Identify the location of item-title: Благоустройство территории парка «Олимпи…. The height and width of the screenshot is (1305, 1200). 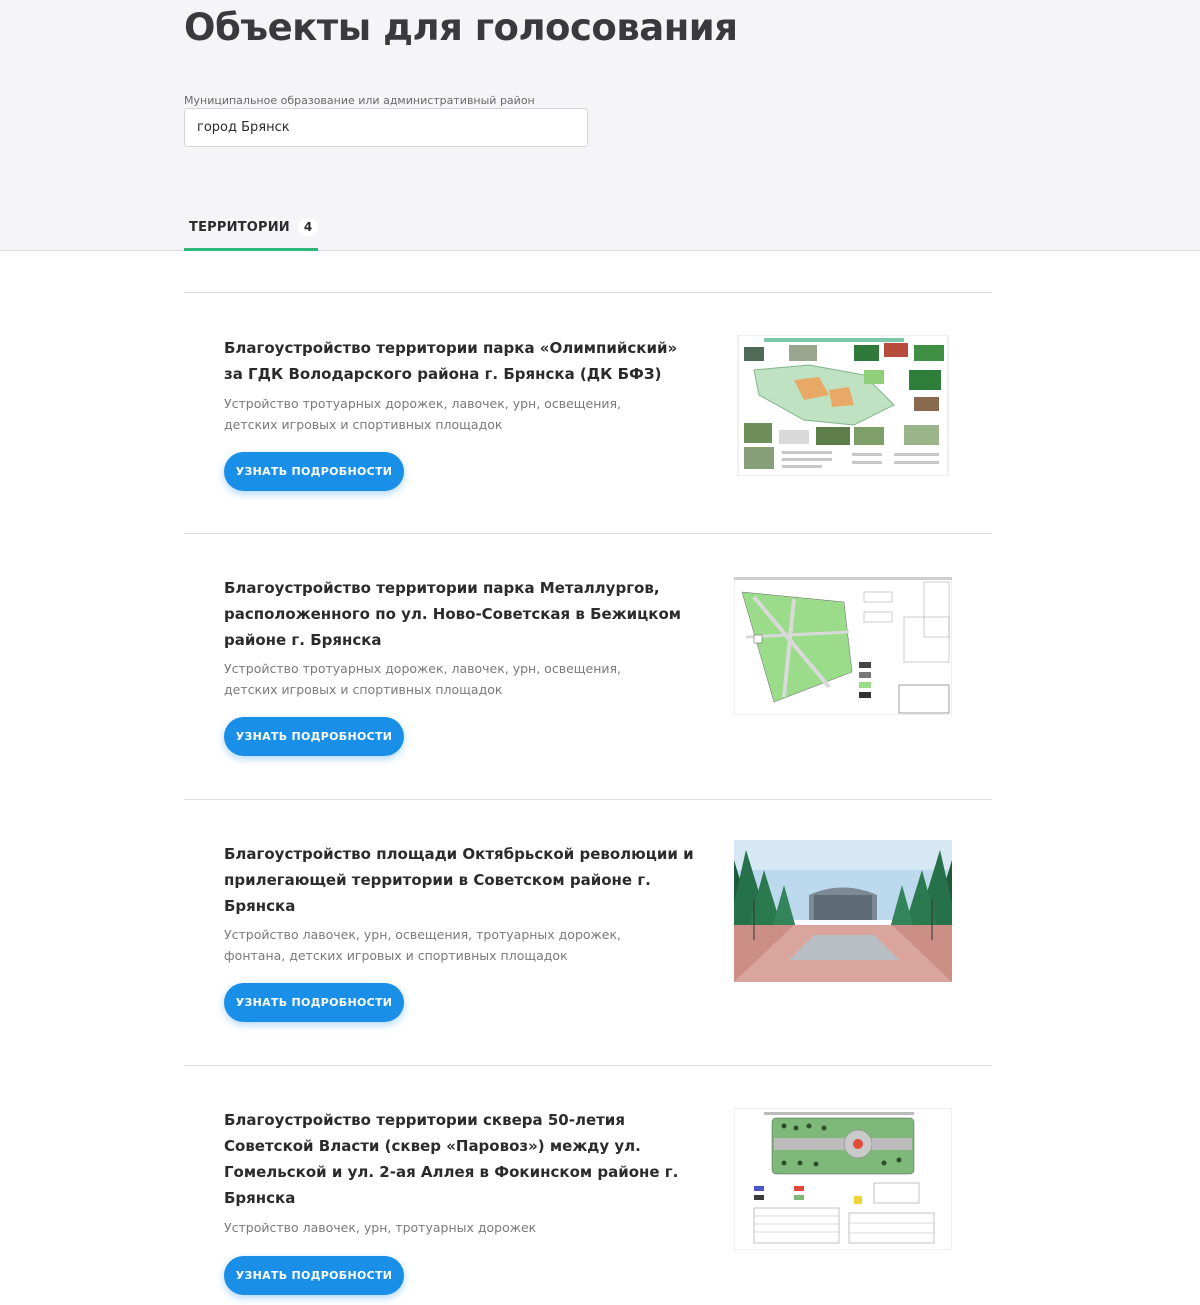
(459, 361).